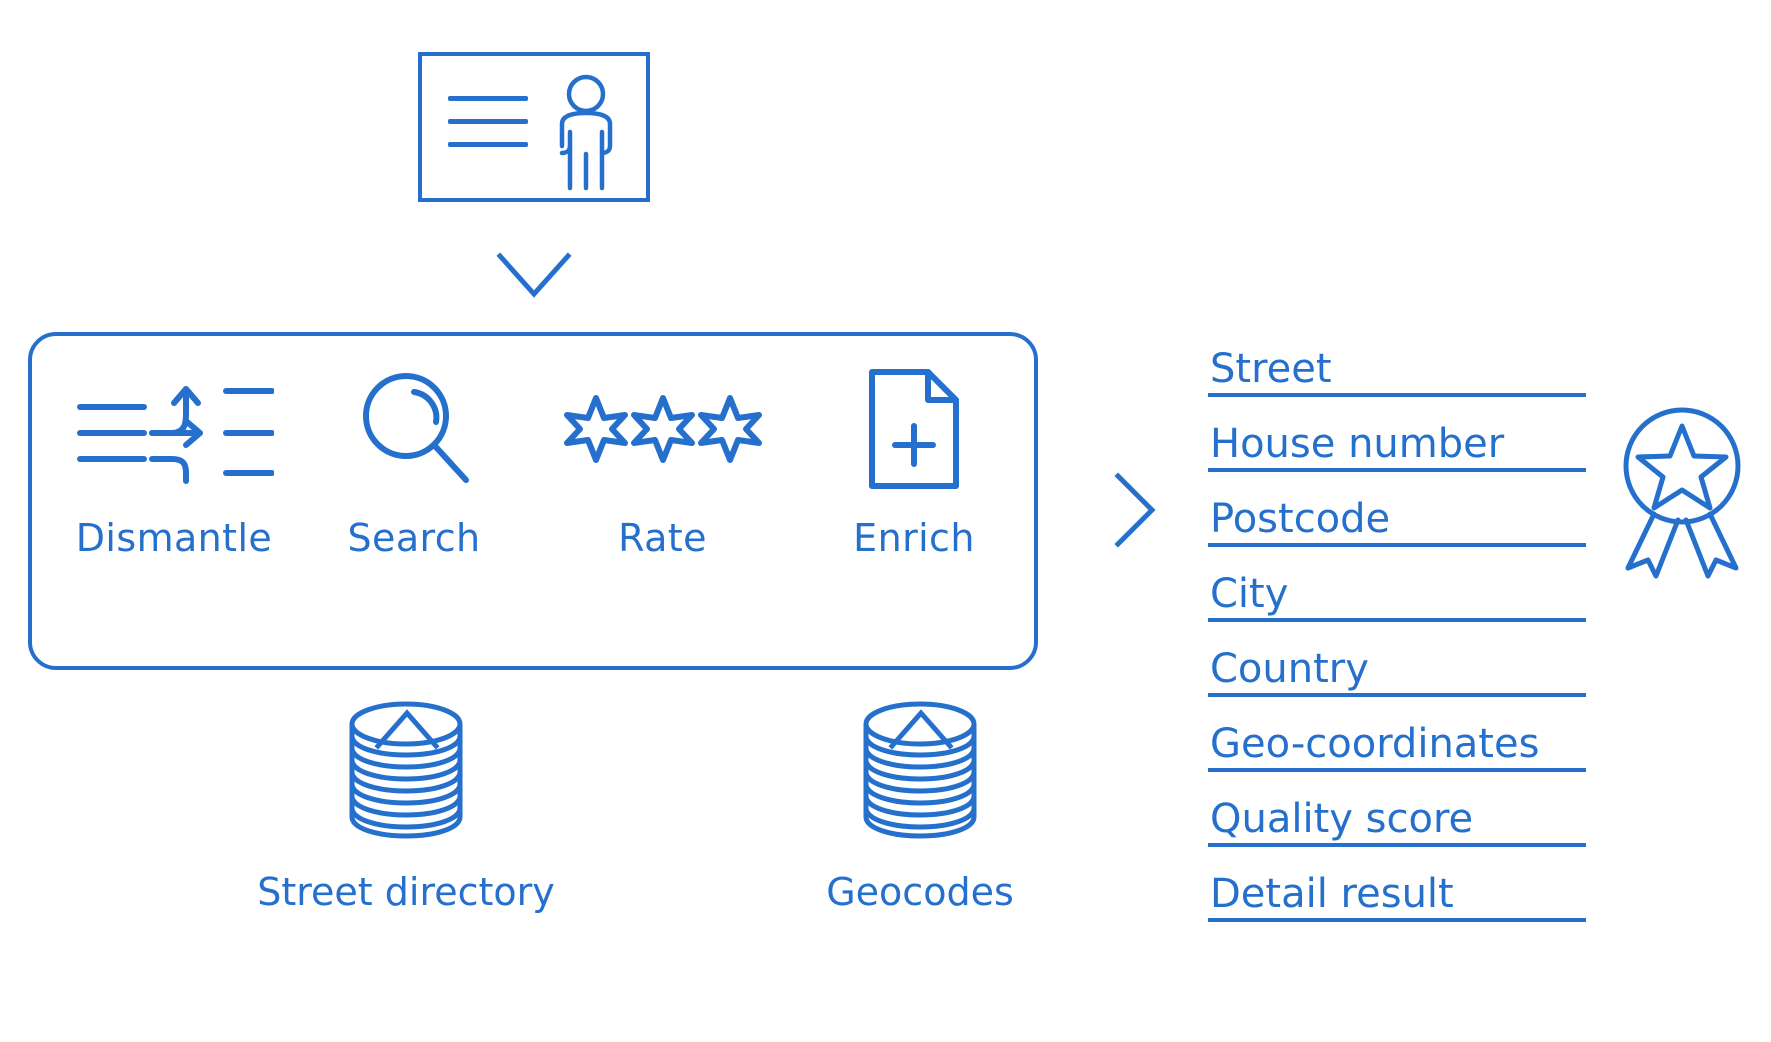  What do you see at coordinates (920, 892) in the screenshot?
I see `data-source-label: Geocodes` at bounding box center [920, 892].